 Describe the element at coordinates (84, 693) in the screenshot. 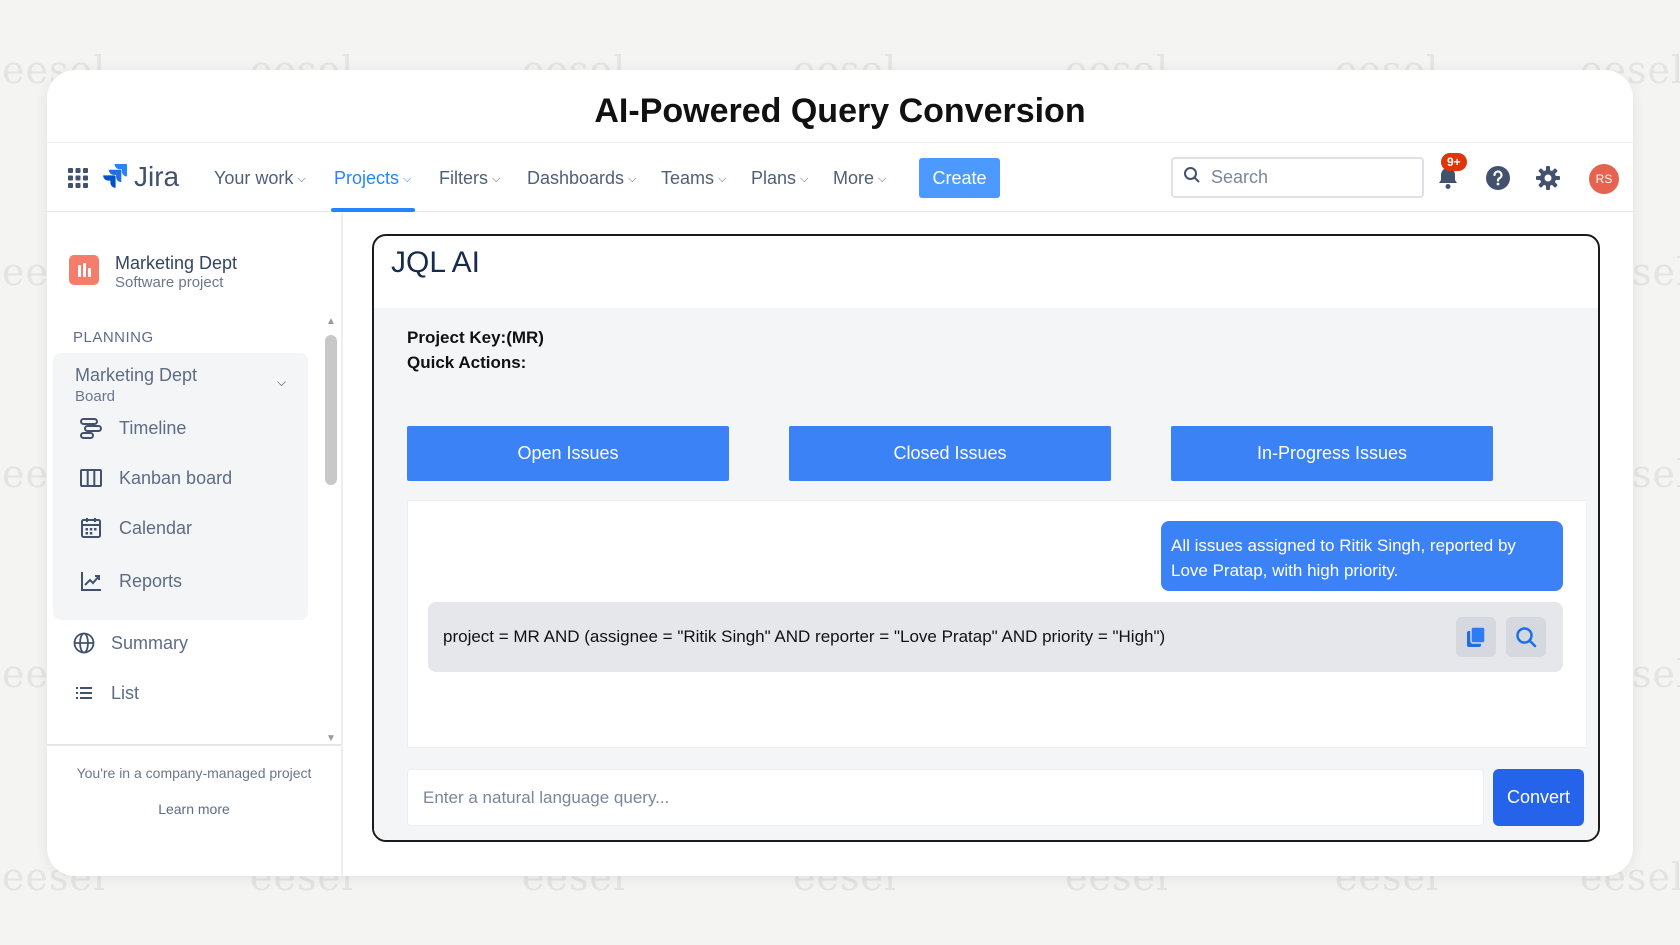

I see `list-icon` at that location.